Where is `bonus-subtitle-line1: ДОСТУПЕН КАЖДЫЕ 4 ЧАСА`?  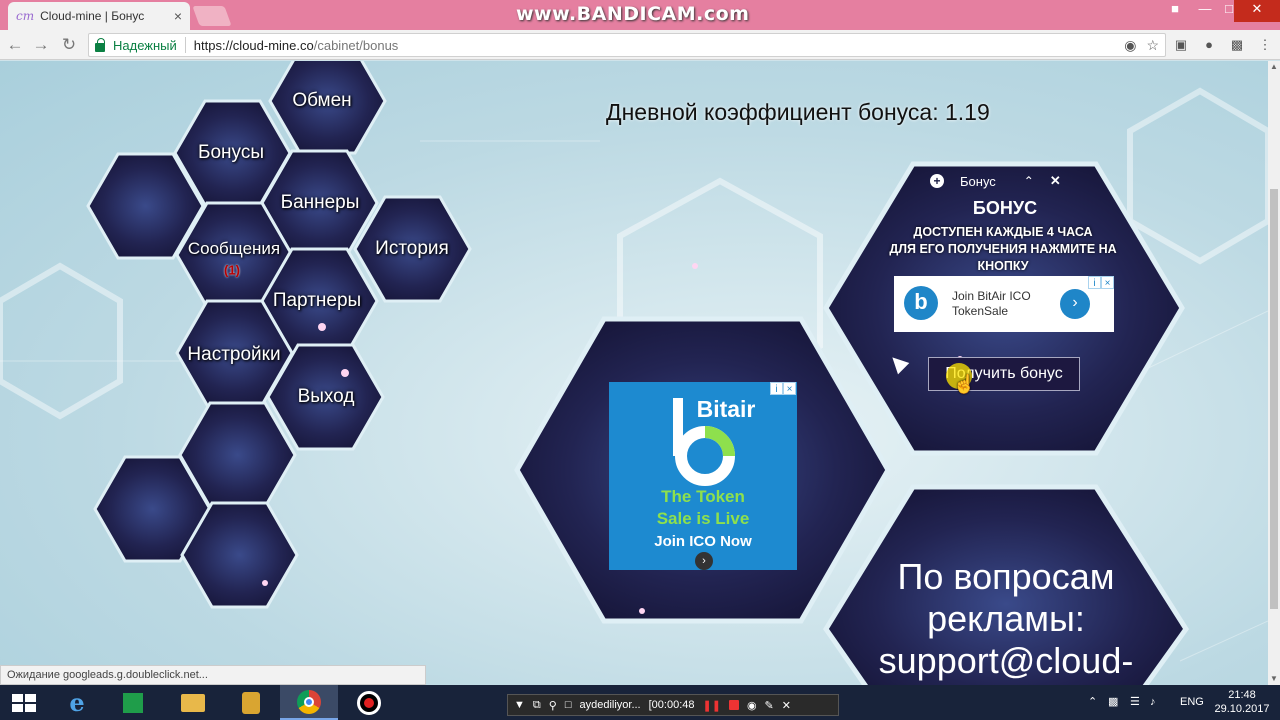 bonus-subtitle-line1: ДОСТУПЕН КАЖДЫЕ 4 ЧАСА is located at coordinates (1003, 232).